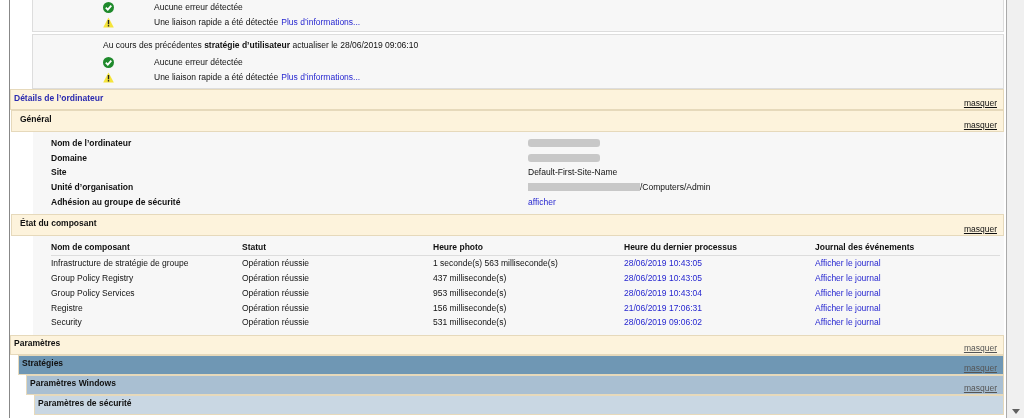  Describe the element at coordinates (470, 322) in the screenshot. I see `table-cell-text: 531 milliseconde(s)` at that location.